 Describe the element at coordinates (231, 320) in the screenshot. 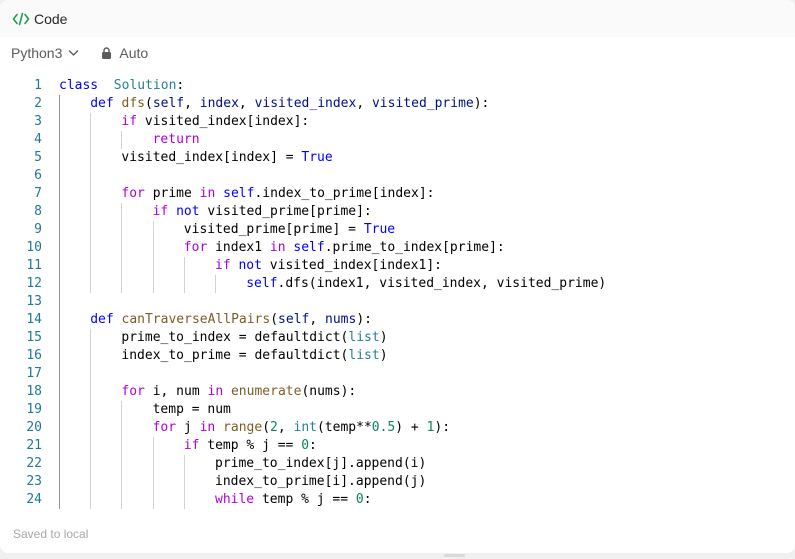

I see `code-text: def canTraverseAllPairs(self, nums):` at that location.